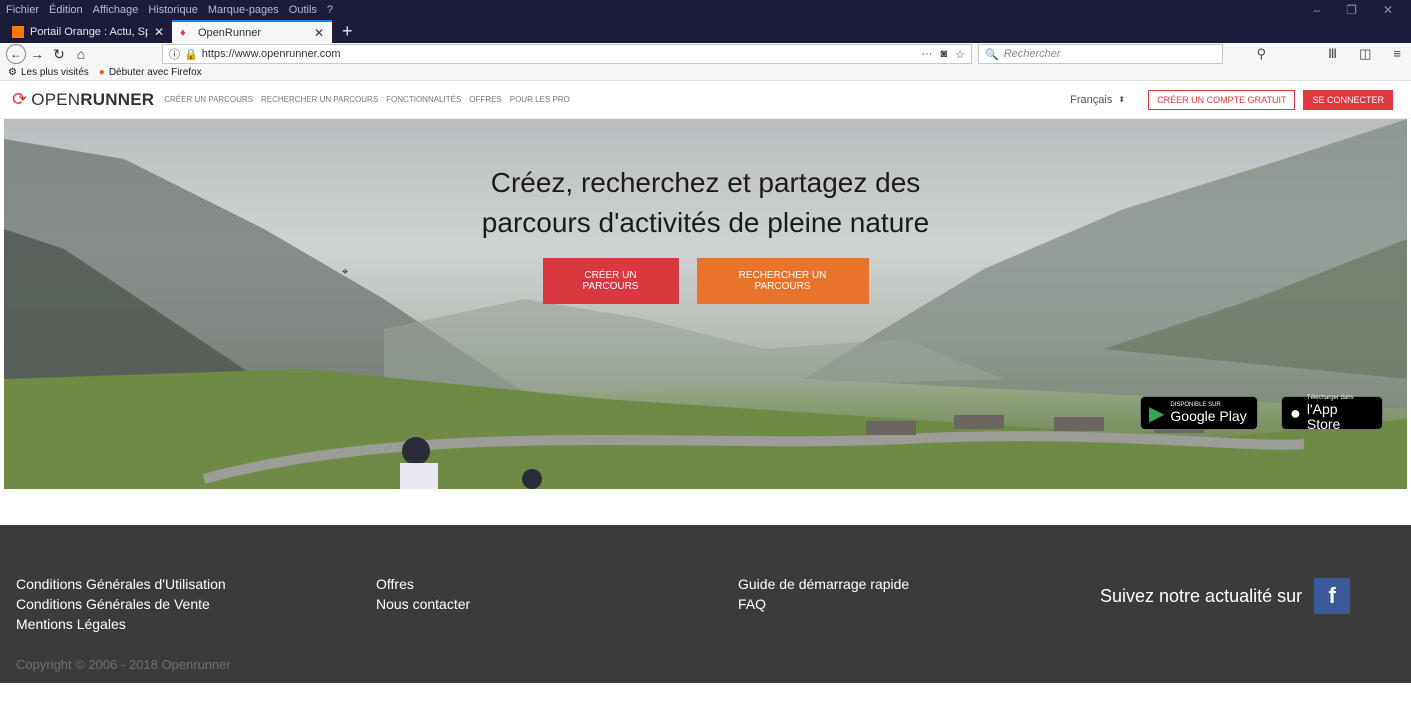  What do you see at coordinates (1122, 99) in the screenshot?
I see `select-arrows-icon: ⬍` at bounding box center [1122, 99].